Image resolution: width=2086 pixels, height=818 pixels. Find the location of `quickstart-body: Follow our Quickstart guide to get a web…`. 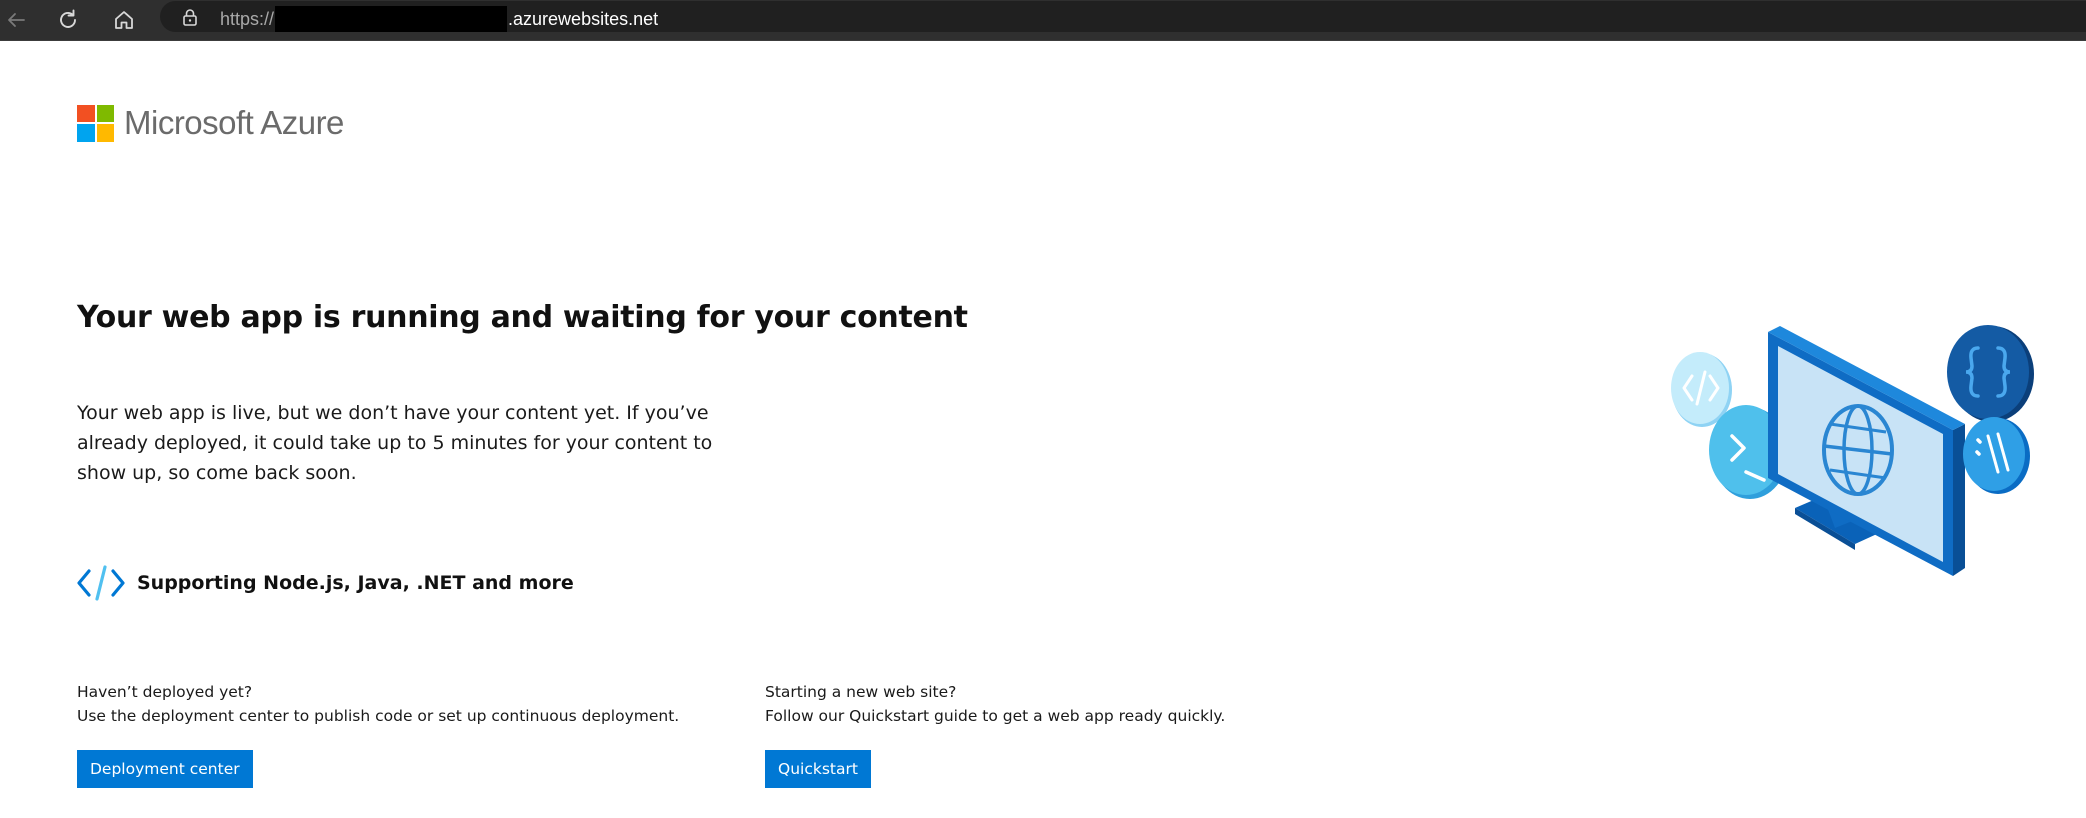

quickstart-body: Follow our Quickstart guide to get a web… is located at coordinates (995, 716).